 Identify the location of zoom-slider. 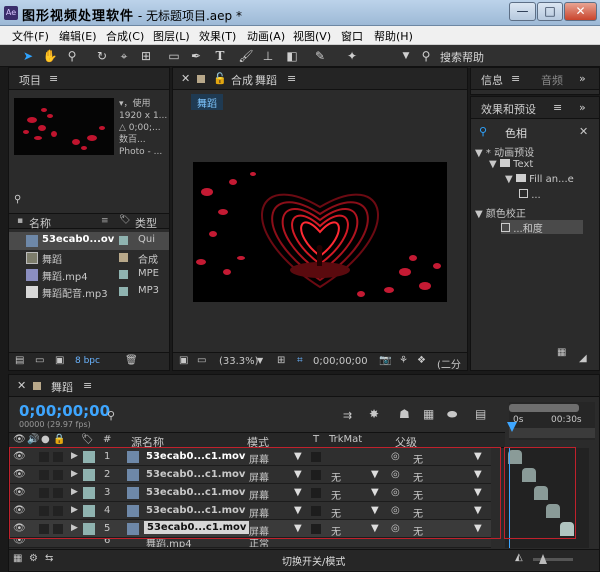
(553, 559).